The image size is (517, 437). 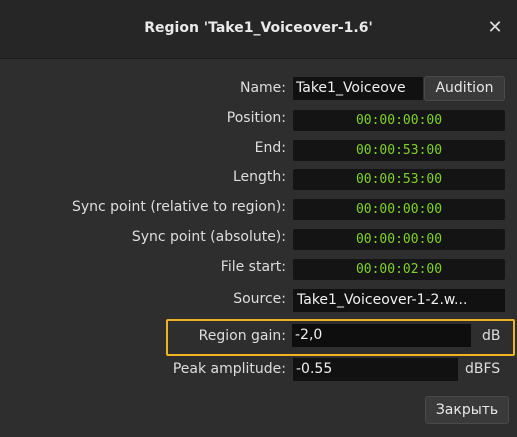 I want to click on file-start-label: File start:, so click(x=253, y=267).